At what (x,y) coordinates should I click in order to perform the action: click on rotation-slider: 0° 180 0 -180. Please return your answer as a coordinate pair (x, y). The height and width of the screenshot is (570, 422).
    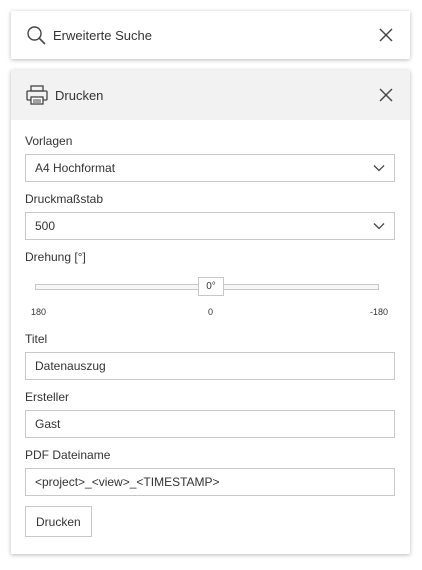
    Looking at the image, I should click on (210, 296).